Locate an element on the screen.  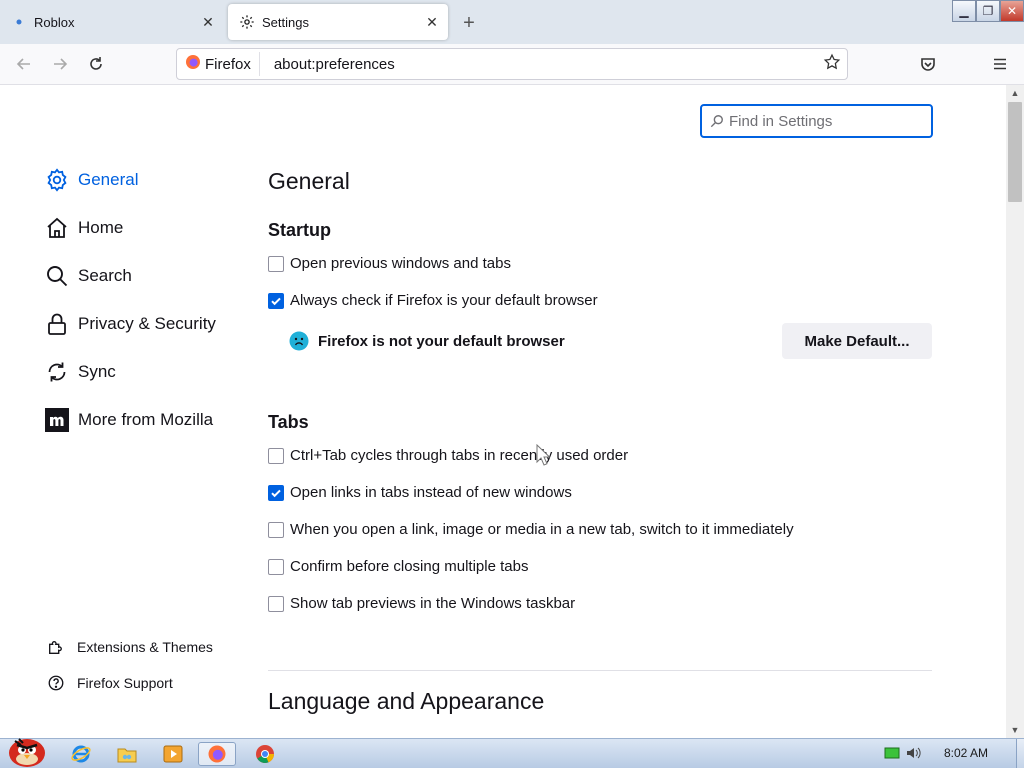
minimize-button: ▁ is located at coordinates (964, 11).